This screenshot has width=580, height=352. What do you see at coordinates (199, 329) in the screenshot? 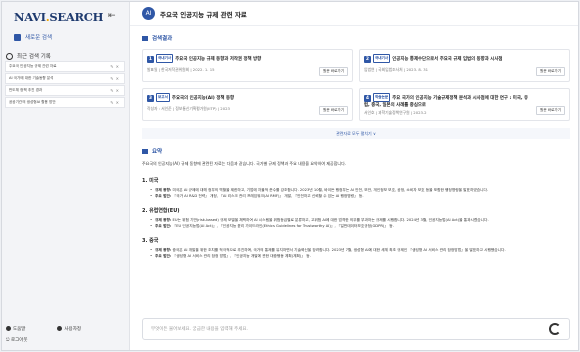
I see `chat-input-placeholder: 무엇이든 물어보세요. 궁금한 내용을 입력해 주세요.` at bounding box center [199, 329].